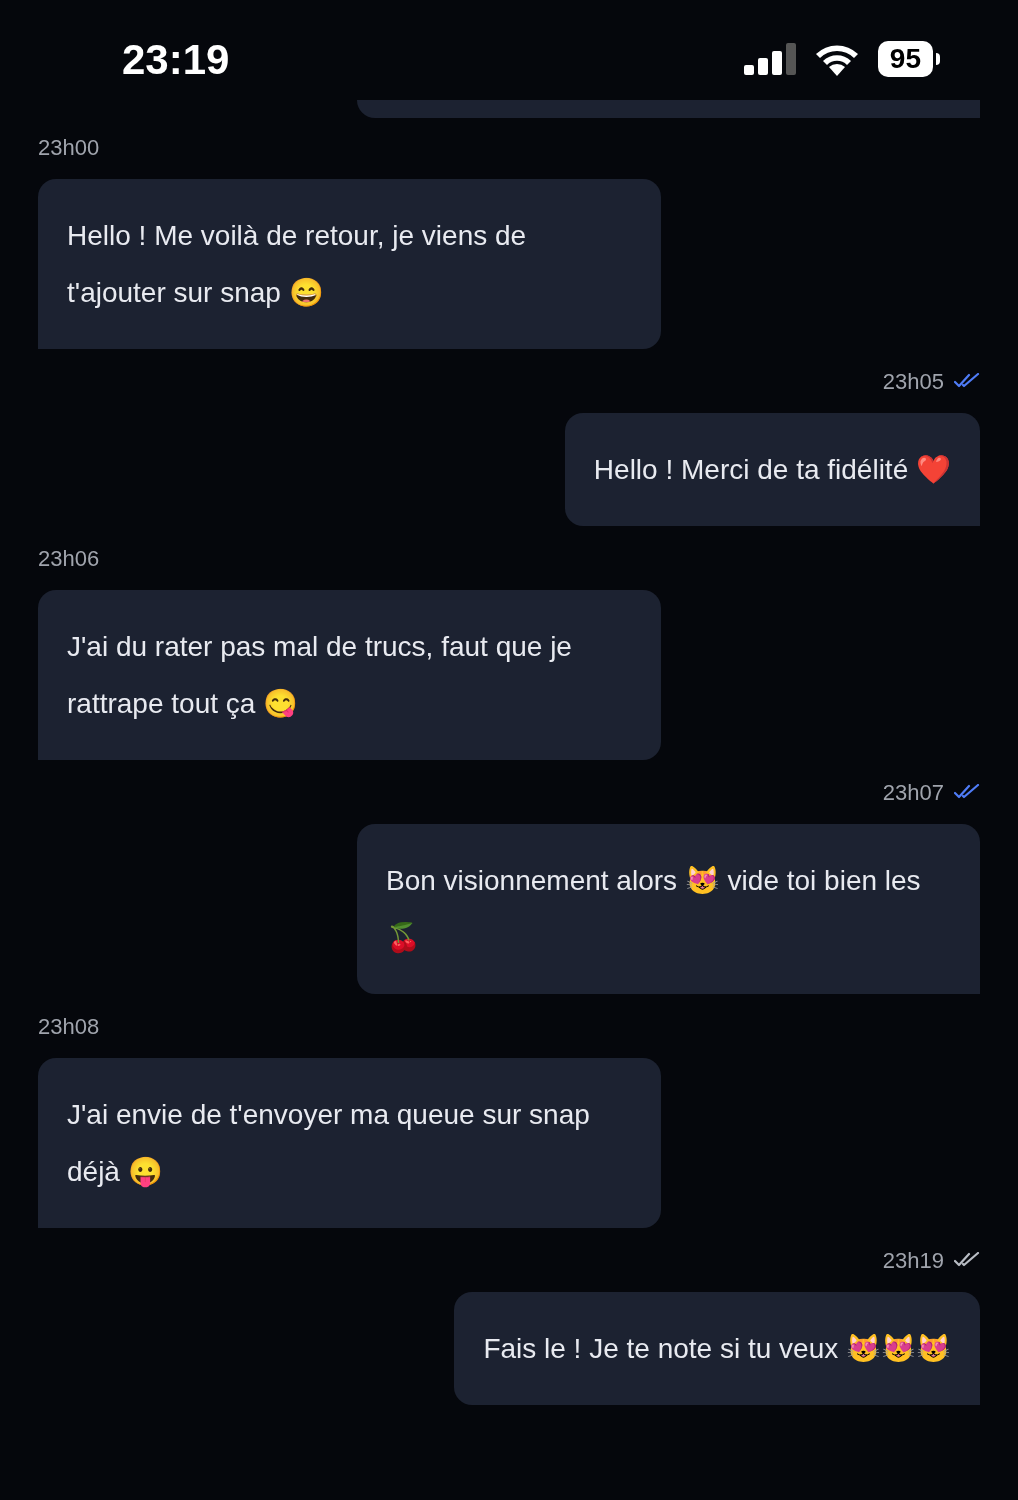 The image size is (1018, 1500). Describe the element at coordinates (69, 558) in the screenshot. I see `message-time: 23h06` at that location.